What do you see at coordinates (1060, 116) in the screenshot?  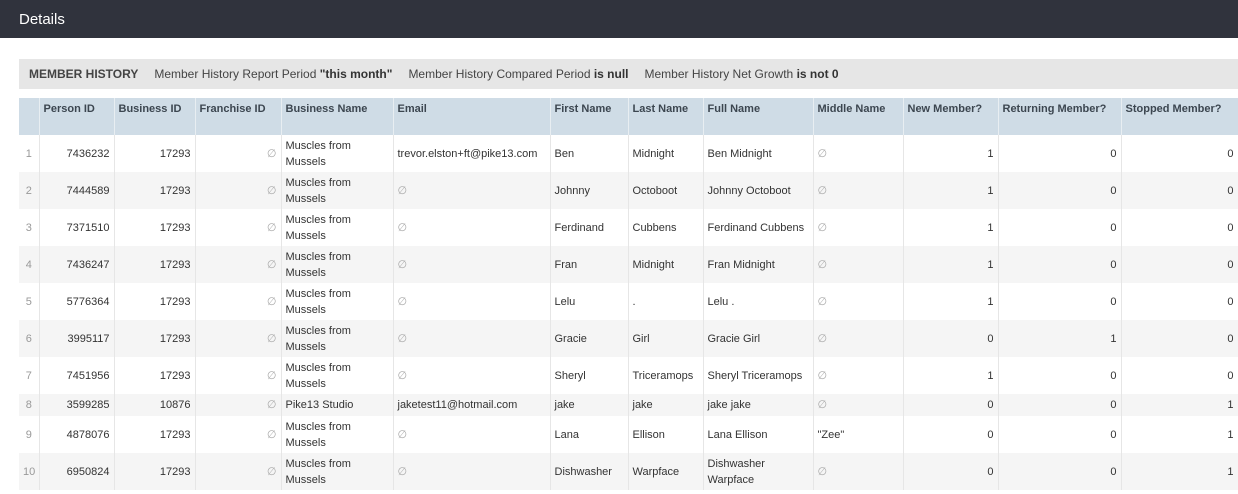 I see `column-header-returning-member: Returning Member?` at bounding box center [1060, 116].